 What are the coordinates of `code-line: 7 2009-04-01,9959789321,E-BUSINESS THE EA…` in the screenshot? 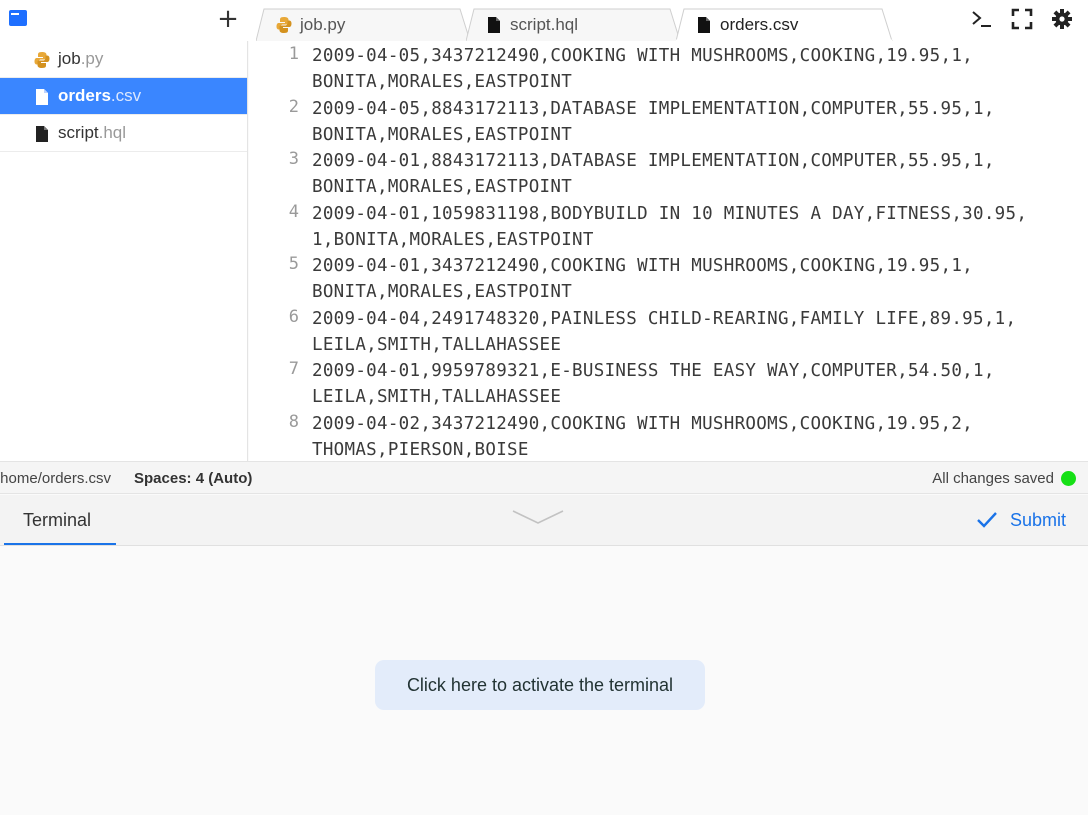 It's located at (668, 382).